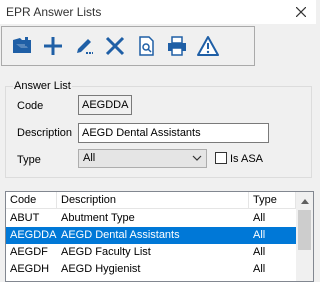  I want to click on delete-button, so click(114, 46).